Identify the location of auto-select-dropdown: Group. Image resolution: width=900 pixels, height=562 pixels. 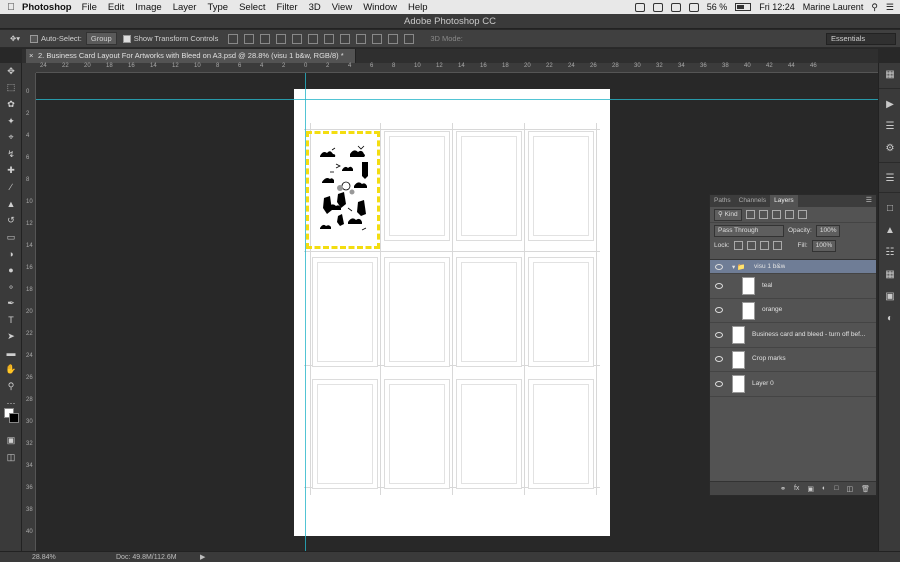
(101, 38).